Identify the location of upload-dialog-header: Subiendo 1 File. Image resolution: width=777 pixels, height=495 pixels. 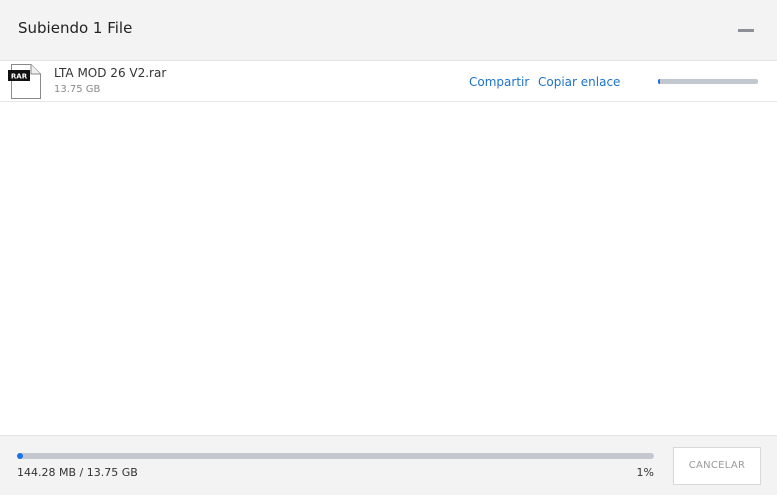
(388, 30).